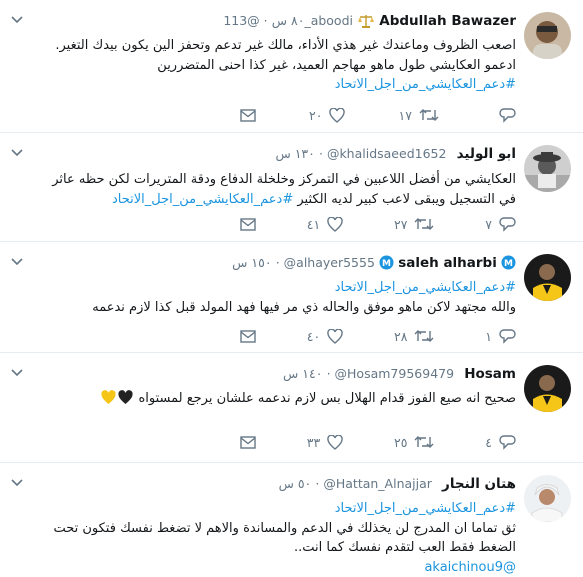 This screenshot has width=583, height=577. Describe the element at coordinates (405, 115) in the screenshot. I see `retweet-count: ١٧` at that location.